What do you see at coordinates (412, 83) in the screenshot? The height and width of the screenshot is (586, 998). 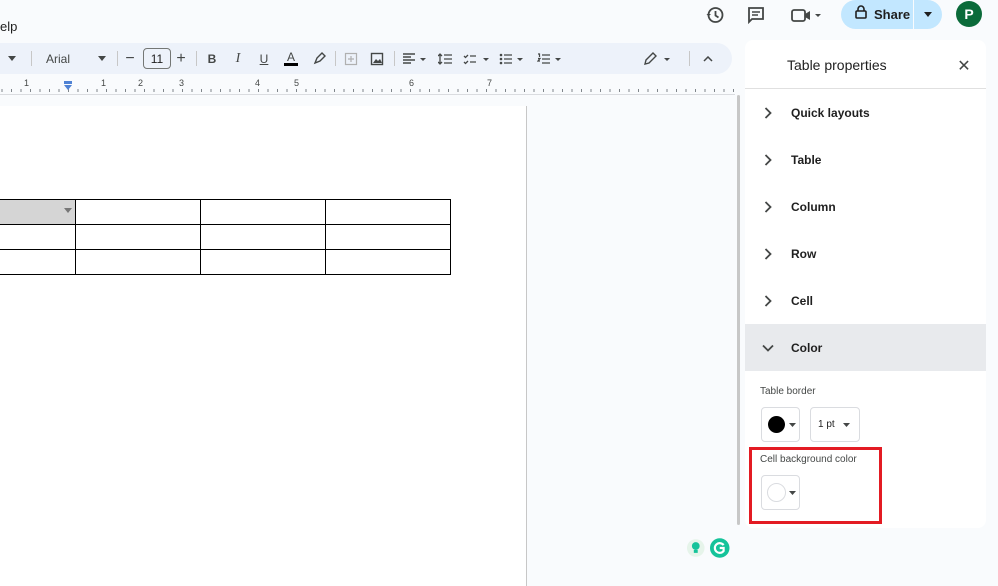 I see `ruler-number: 6` at bounding box center [412, 83].